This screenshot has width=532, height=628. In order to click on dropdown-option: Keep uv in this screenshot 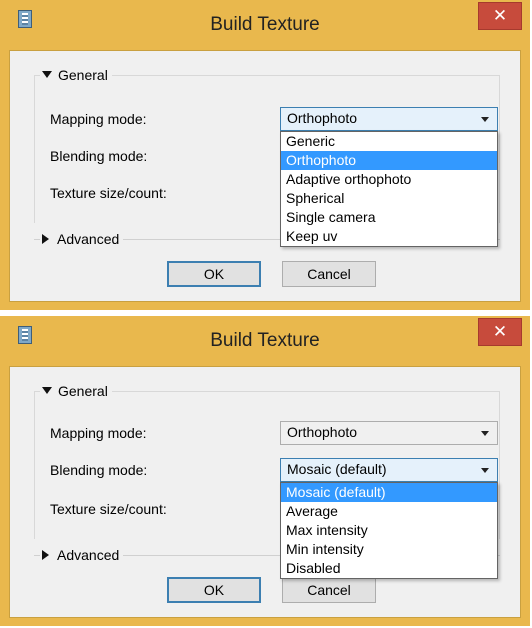, I will do `click(389, 236)`.